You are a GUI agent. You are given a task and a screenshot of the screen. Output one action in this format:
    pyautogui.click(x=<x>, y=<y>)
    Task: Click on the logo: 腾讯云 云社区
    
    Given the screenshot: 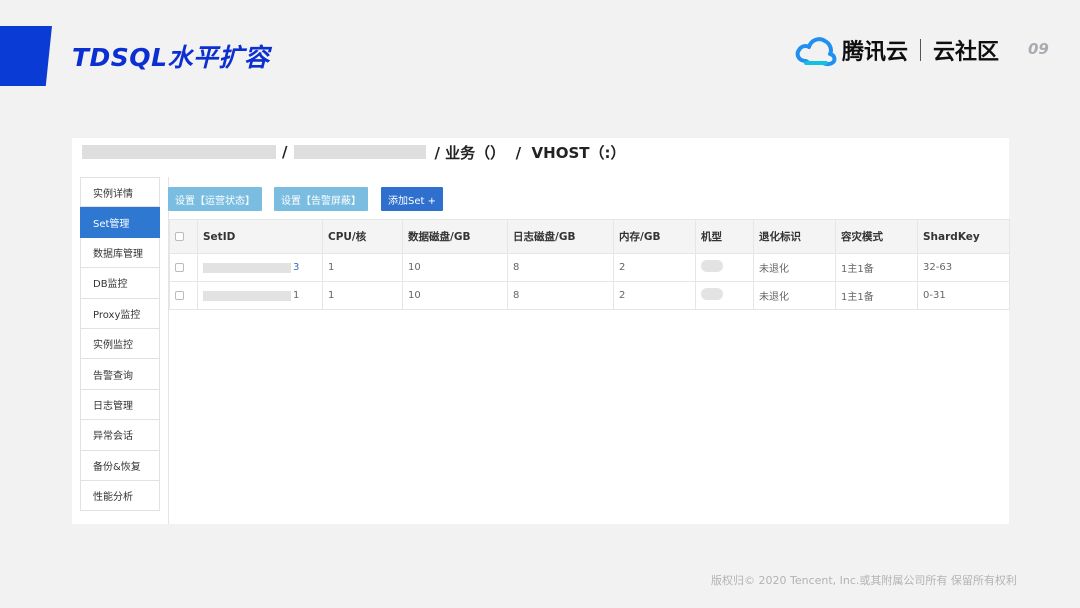 What is the action you would take?
    pyautogui.click(x=895, y=50)
    